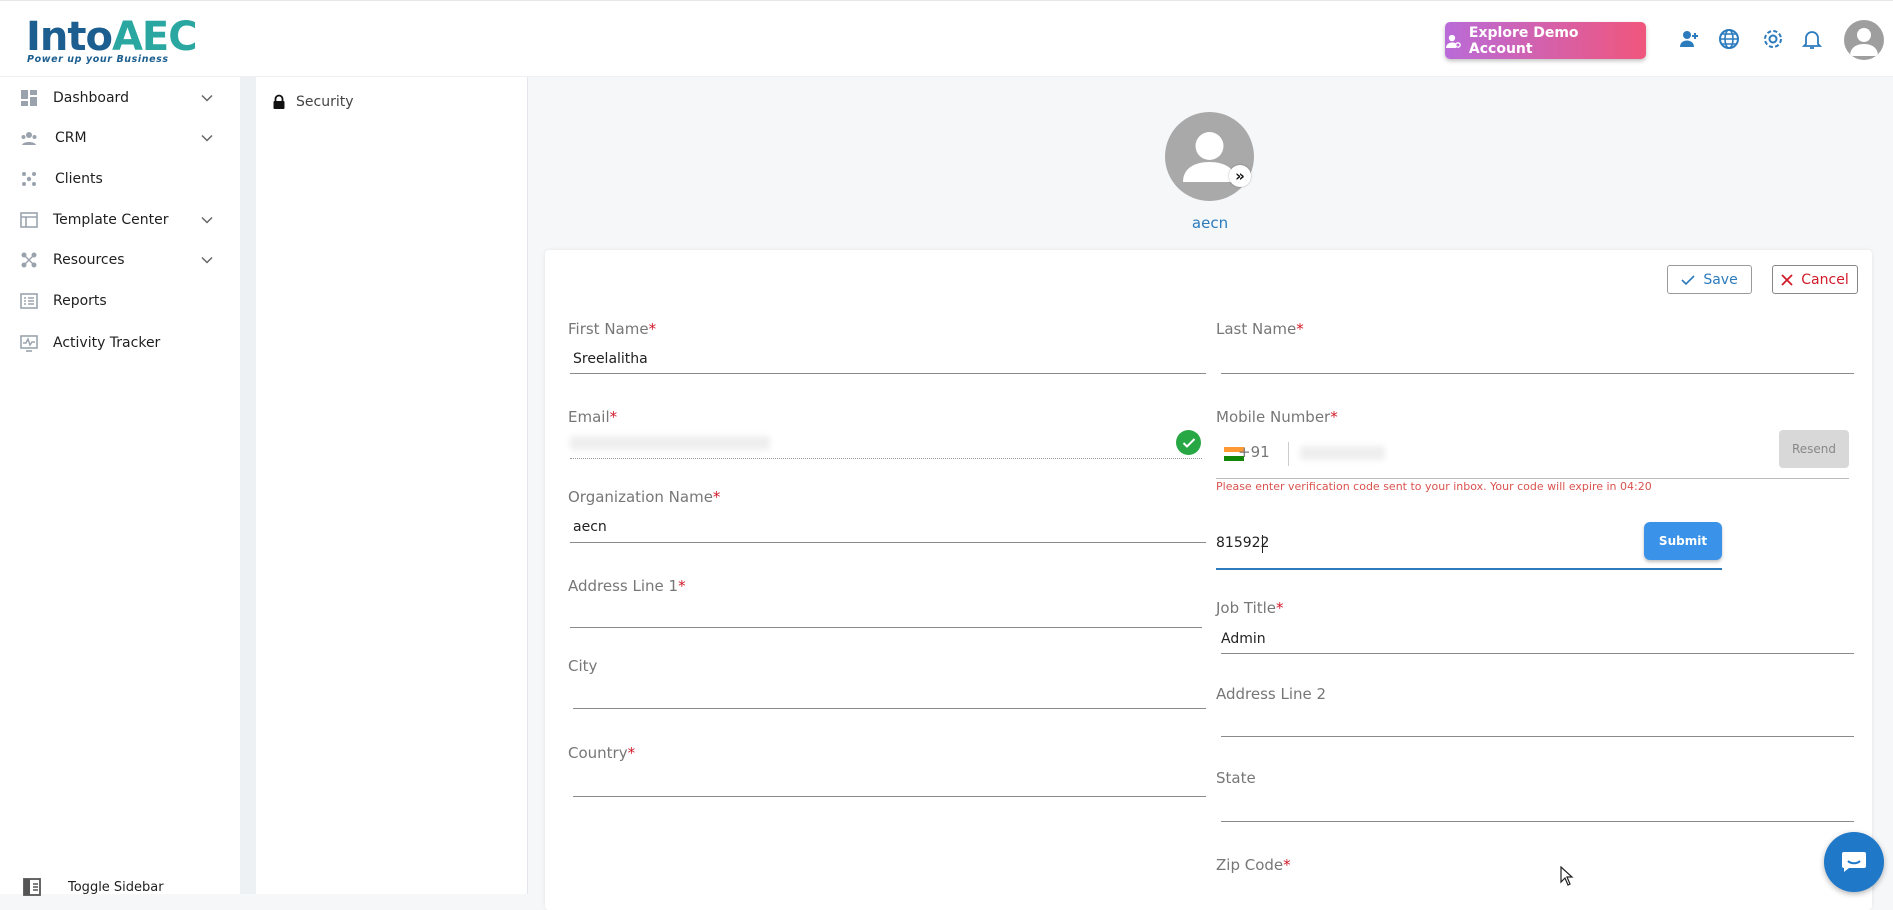 The height and width of the screenshot is (910, 1893). What do you see at coordinates (71, 138) in the screenshot?
I see `sidebar-item-label: CRM` at bounding box center [71, 138].